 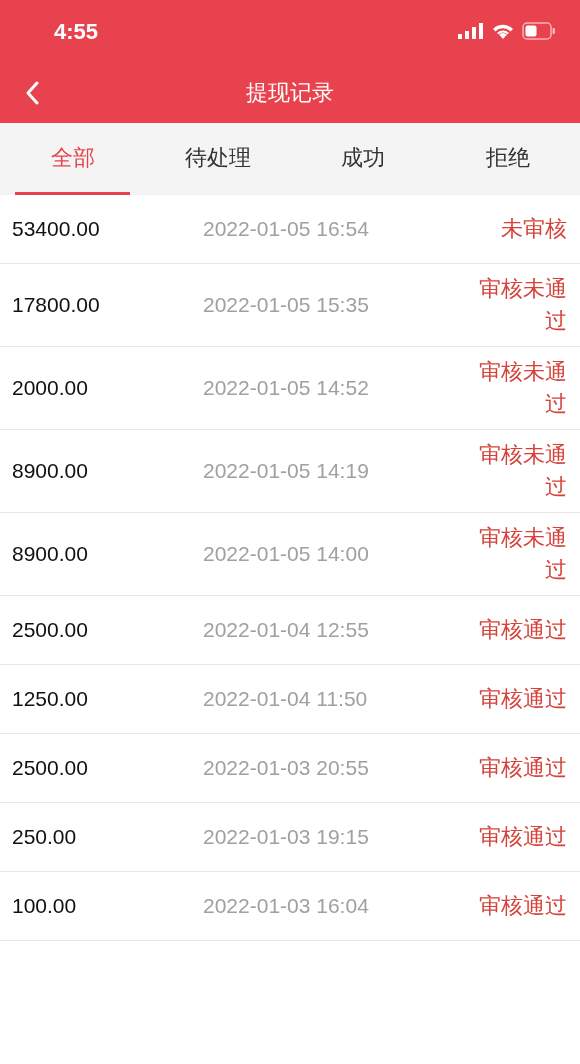 What do you see at coordinates (286, 837) in the screenshot?
I see `date-time-text: 2022-01-03 19:15` at bounding box center [286, 837].